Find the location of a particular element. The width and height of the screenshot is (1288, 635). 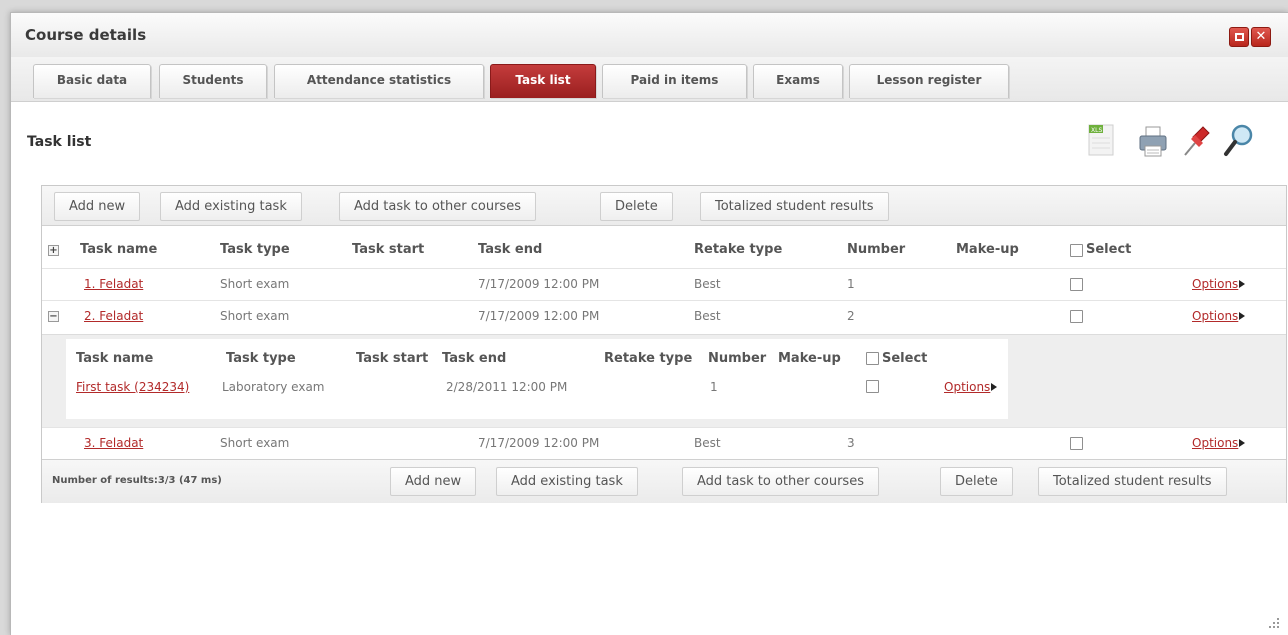

title-bar: Course details ✕ is located at coordinates (649, 35).